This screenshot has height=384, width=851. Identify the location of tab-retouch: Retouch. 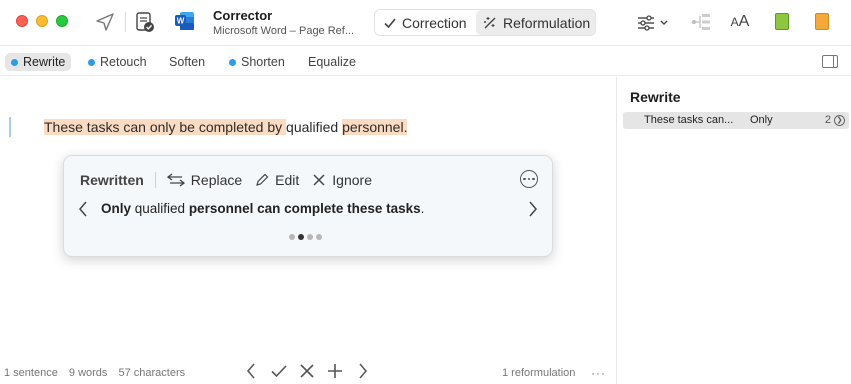
(117, 62).